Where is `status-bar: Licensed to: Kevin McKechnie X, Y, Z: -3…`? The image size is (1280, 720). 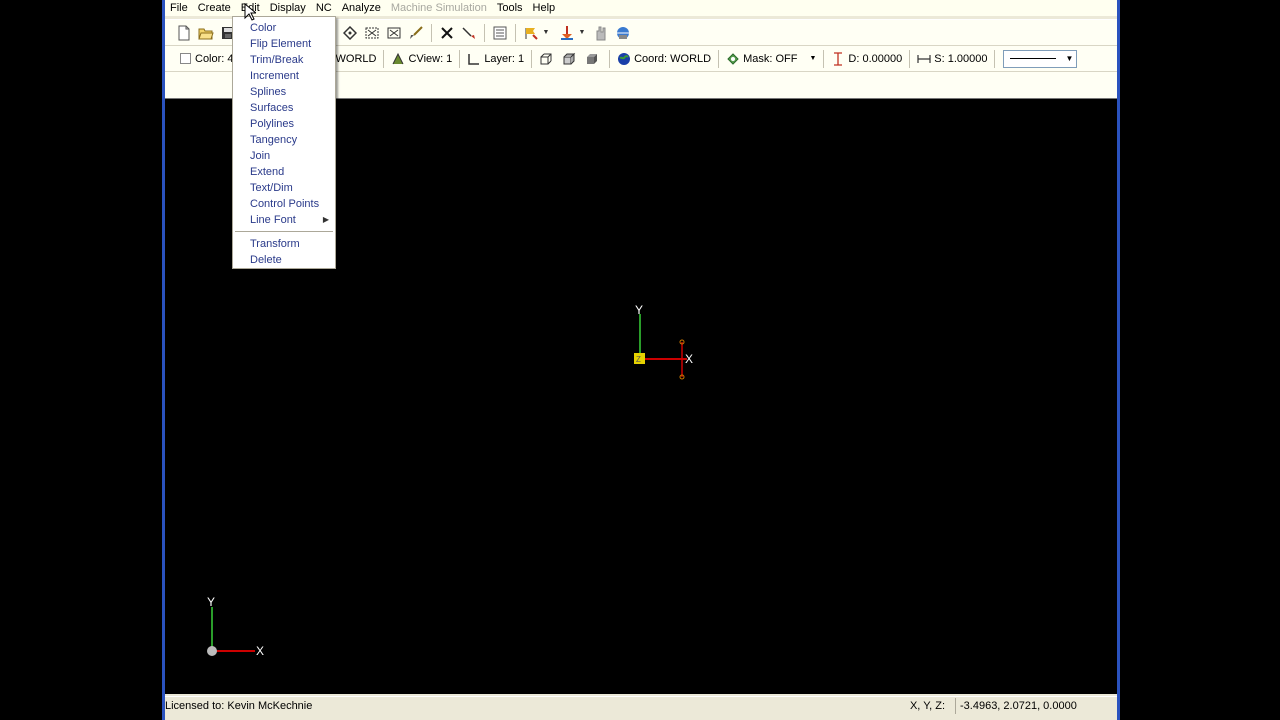 status-bar: Licensed to: Kevin McKechnie X, Y, Z: -3… is located at coordinates (641, 705).